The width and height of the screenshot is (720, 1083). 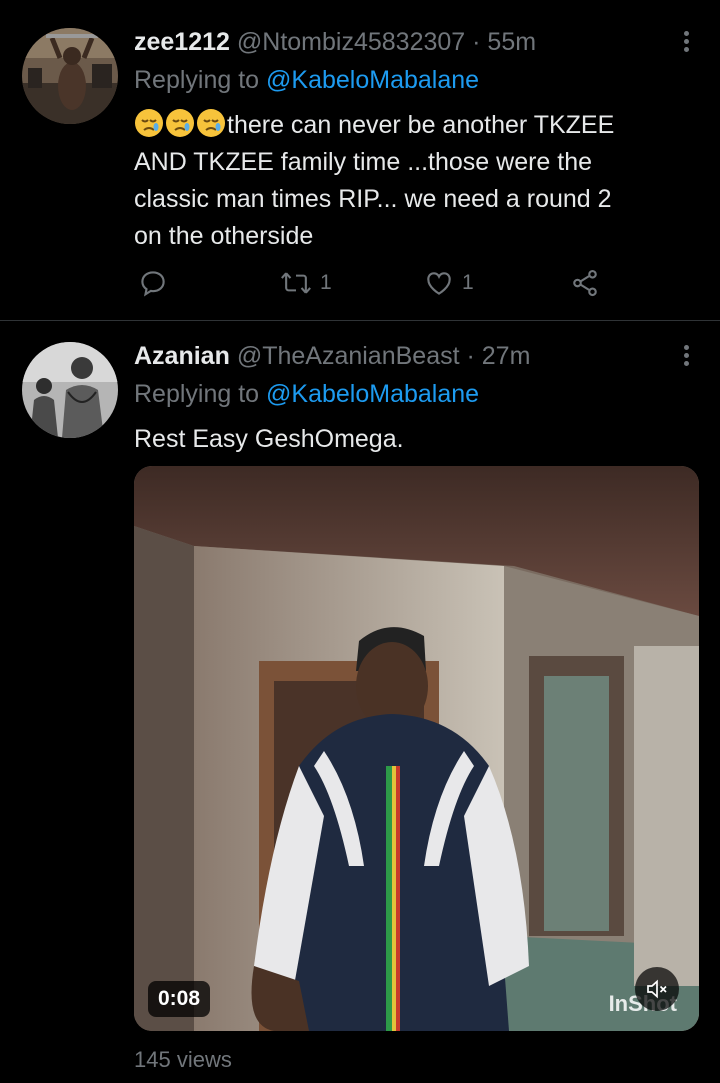 What do you see at coordinates (506, 356) in the screenshot?
I see `timestamp: 27m` at bounding box center [506, 356].